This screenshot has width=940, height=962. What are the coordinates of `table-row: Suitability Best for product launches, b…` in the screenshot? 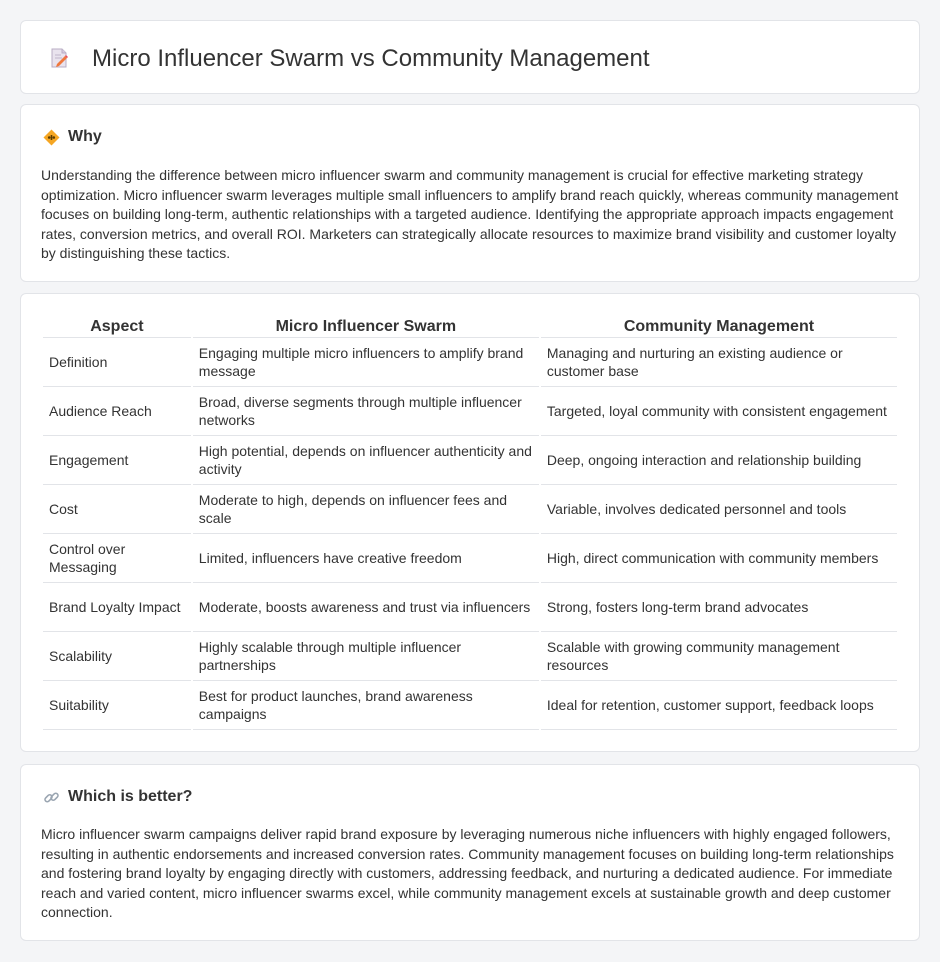 It's located at (470, 705).